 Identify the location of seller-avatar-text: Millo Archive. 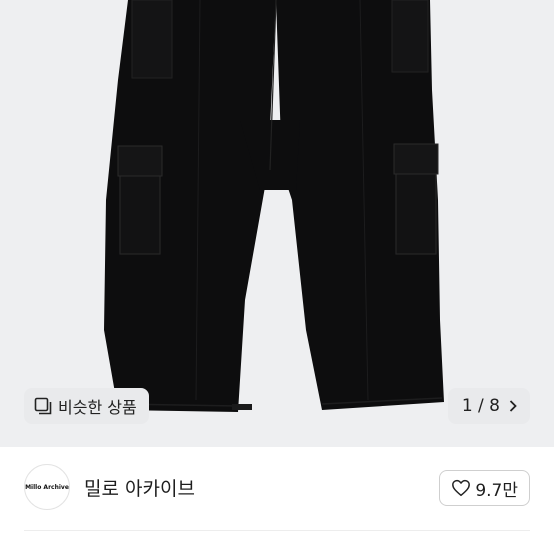
(47, 487).